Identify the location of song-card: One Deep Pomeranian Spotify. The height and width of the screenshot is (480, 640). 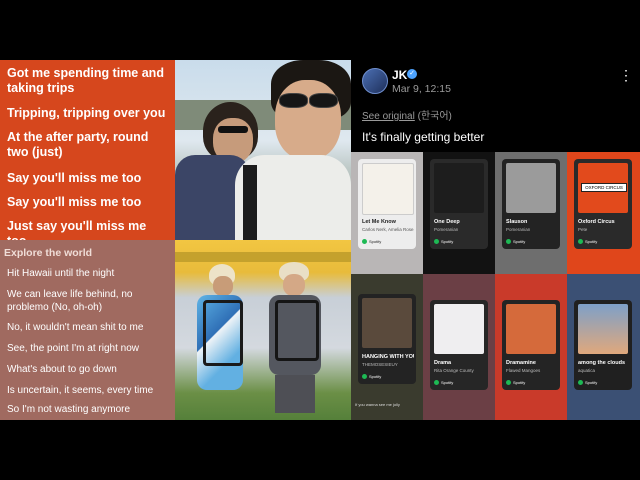
(459, 204).